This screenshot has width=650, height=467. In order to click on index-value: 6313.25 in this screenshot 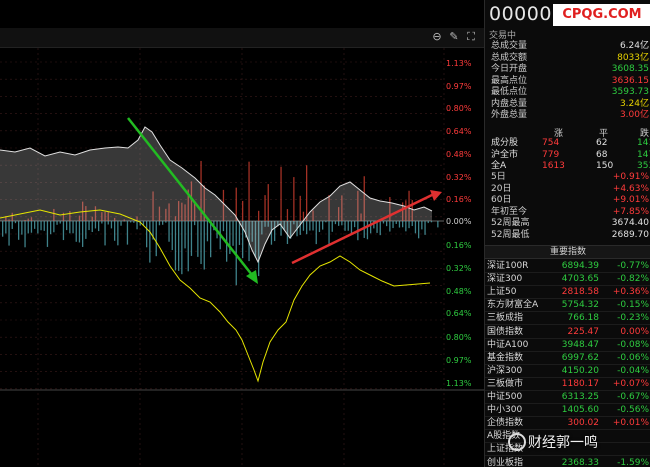, I will do `click(580, 397)`.